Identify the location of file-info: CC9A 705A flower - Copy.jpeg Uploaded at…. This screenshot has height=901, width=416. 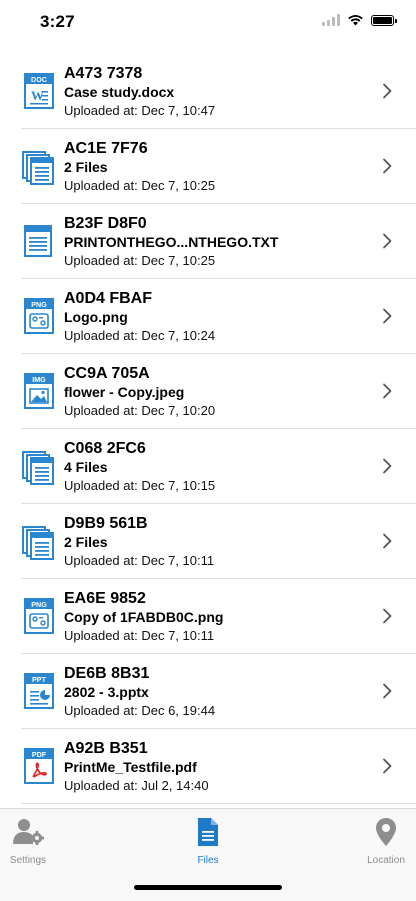
(220, 392).